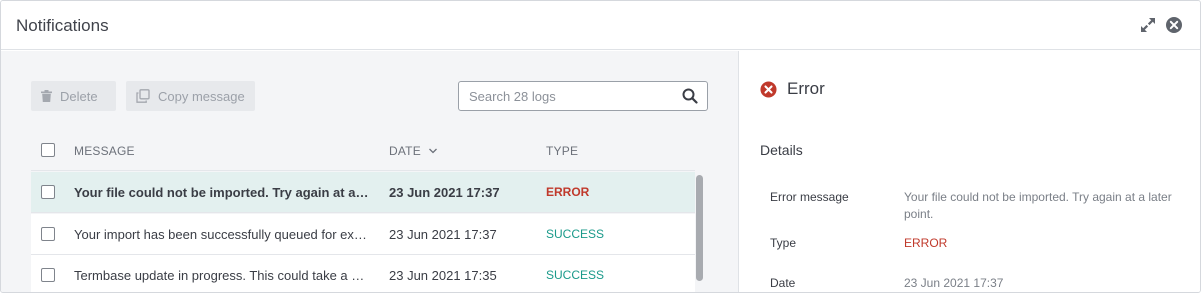 The image size is (1201, 293). Describe the element at coordinates (690, 96) in the screenshot. I see `search-icon` at that location.